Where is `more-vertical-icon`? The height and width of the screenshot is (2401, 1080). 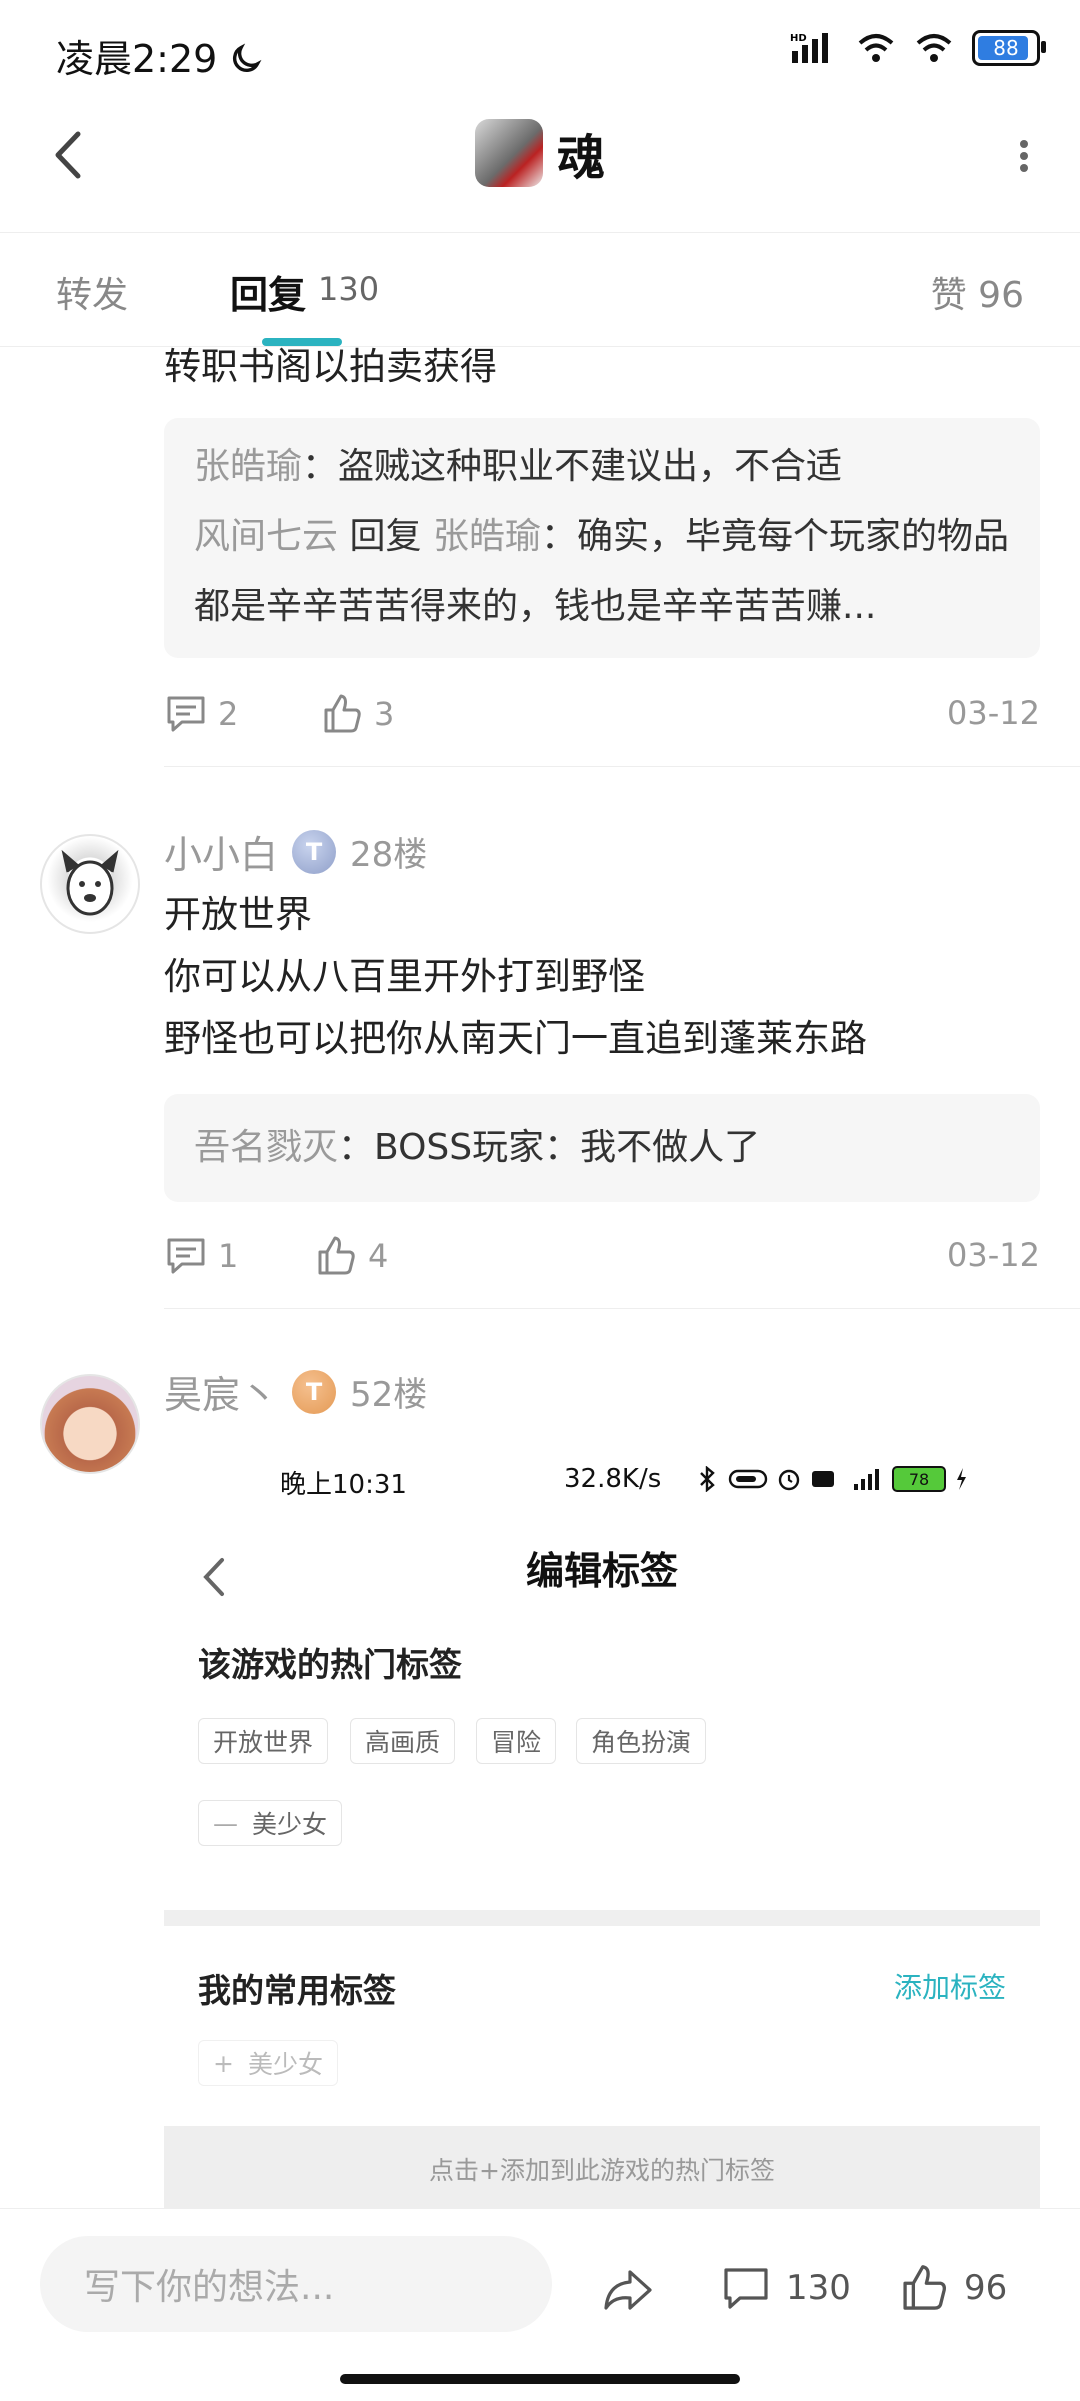
more-vertical-icon is located at coordinates (1024, 156).